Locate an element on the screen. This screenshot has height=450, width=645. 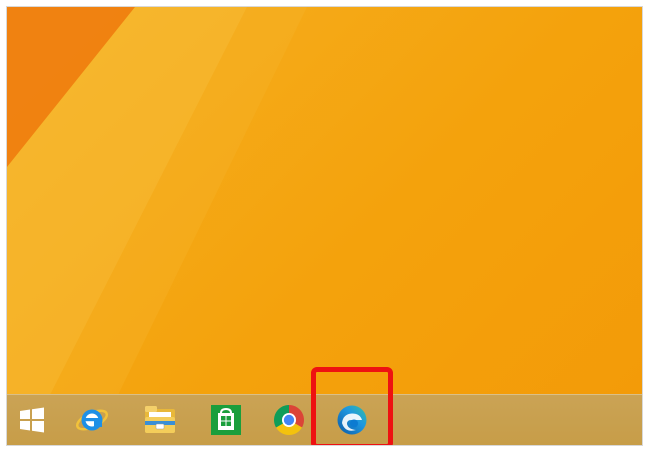
chrome-icon is located at coordinates (289, 420).